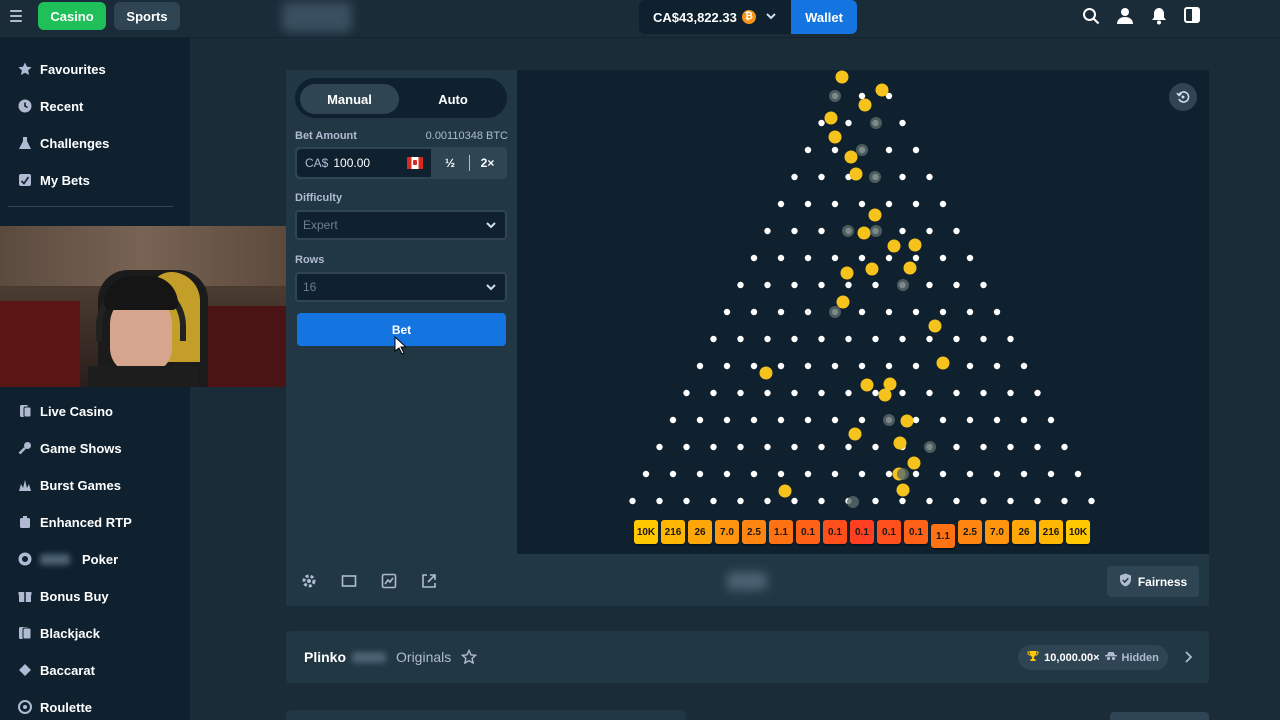 This screenshot has width=1280, height=720. I want to click on sidebar-item-game-shows: Game Shows, so click(70, 448).